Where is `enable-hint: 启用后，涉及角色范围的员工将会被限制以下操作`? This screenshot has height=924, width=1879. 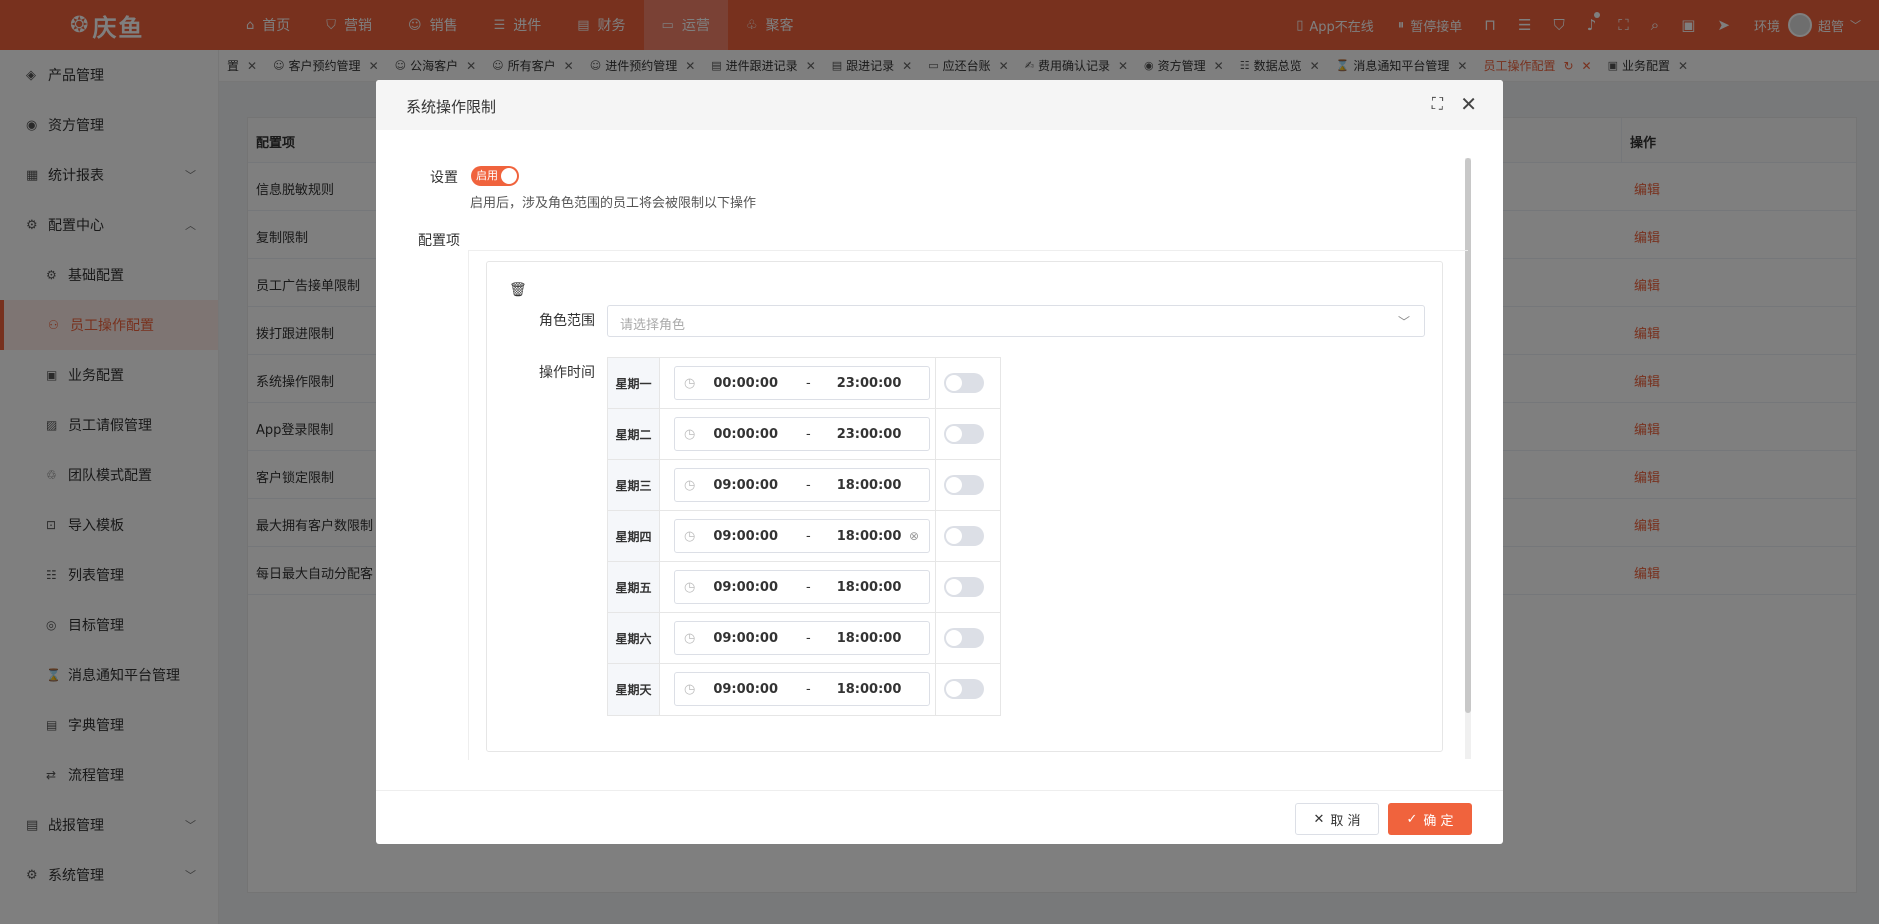 enable-hint: 启用后，涉及角色范围的员工将会被限制以下操作 is located at coordinates (613, 203).